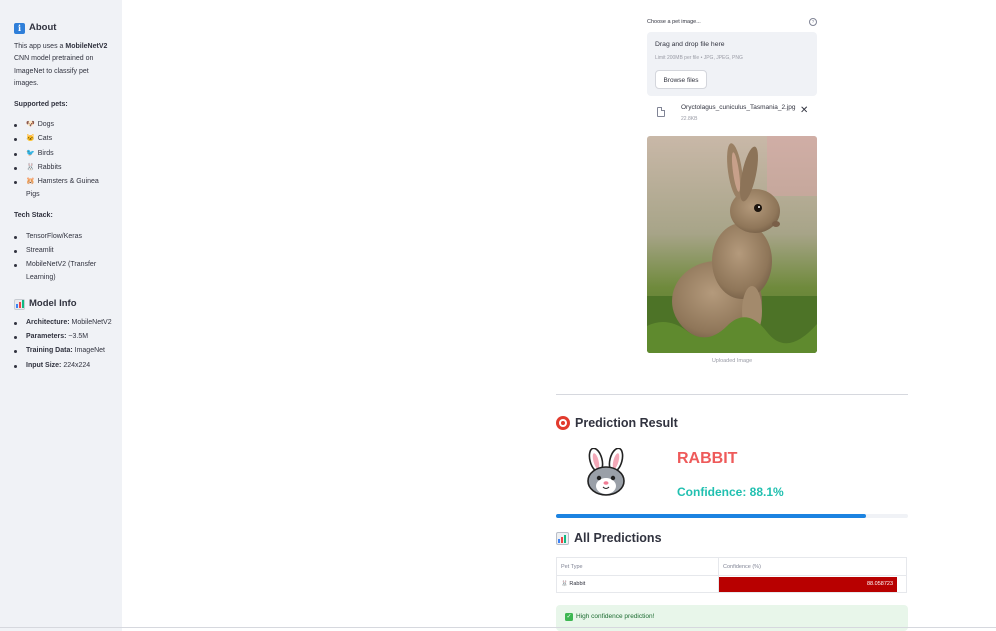 Image resolution: width=996 pixels, height=631 pixels. I want to click on dog-icon: 🐶, so click(30, 124).